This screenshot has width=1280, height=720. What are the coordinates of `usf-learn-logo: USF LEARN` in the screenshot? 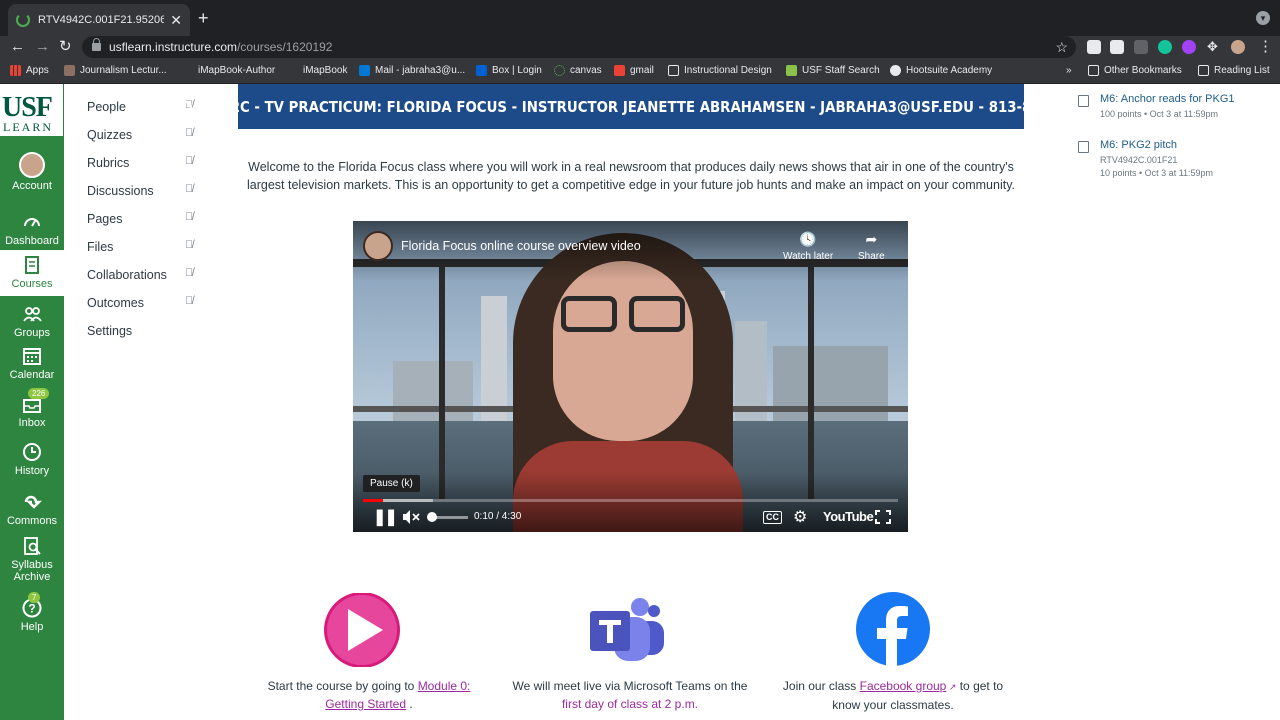 It's located at (32, 110).